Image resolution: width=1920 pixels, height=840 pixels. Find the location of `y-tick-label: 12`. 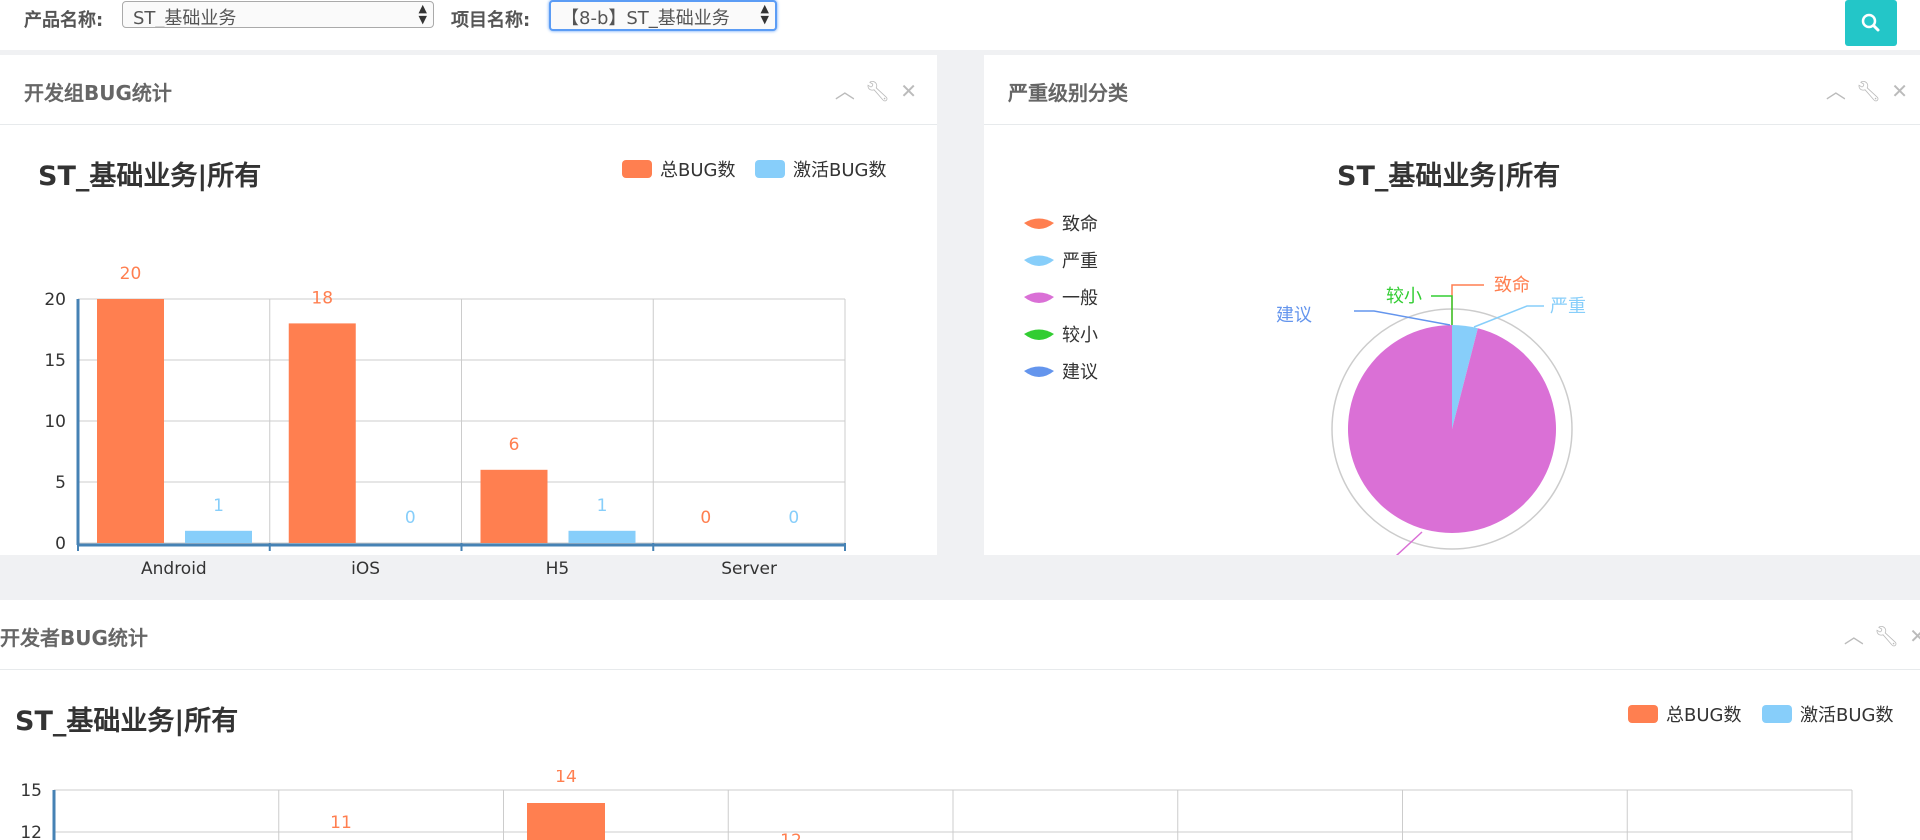

y-tick-label: 12 is located at coordinates (31, 831).